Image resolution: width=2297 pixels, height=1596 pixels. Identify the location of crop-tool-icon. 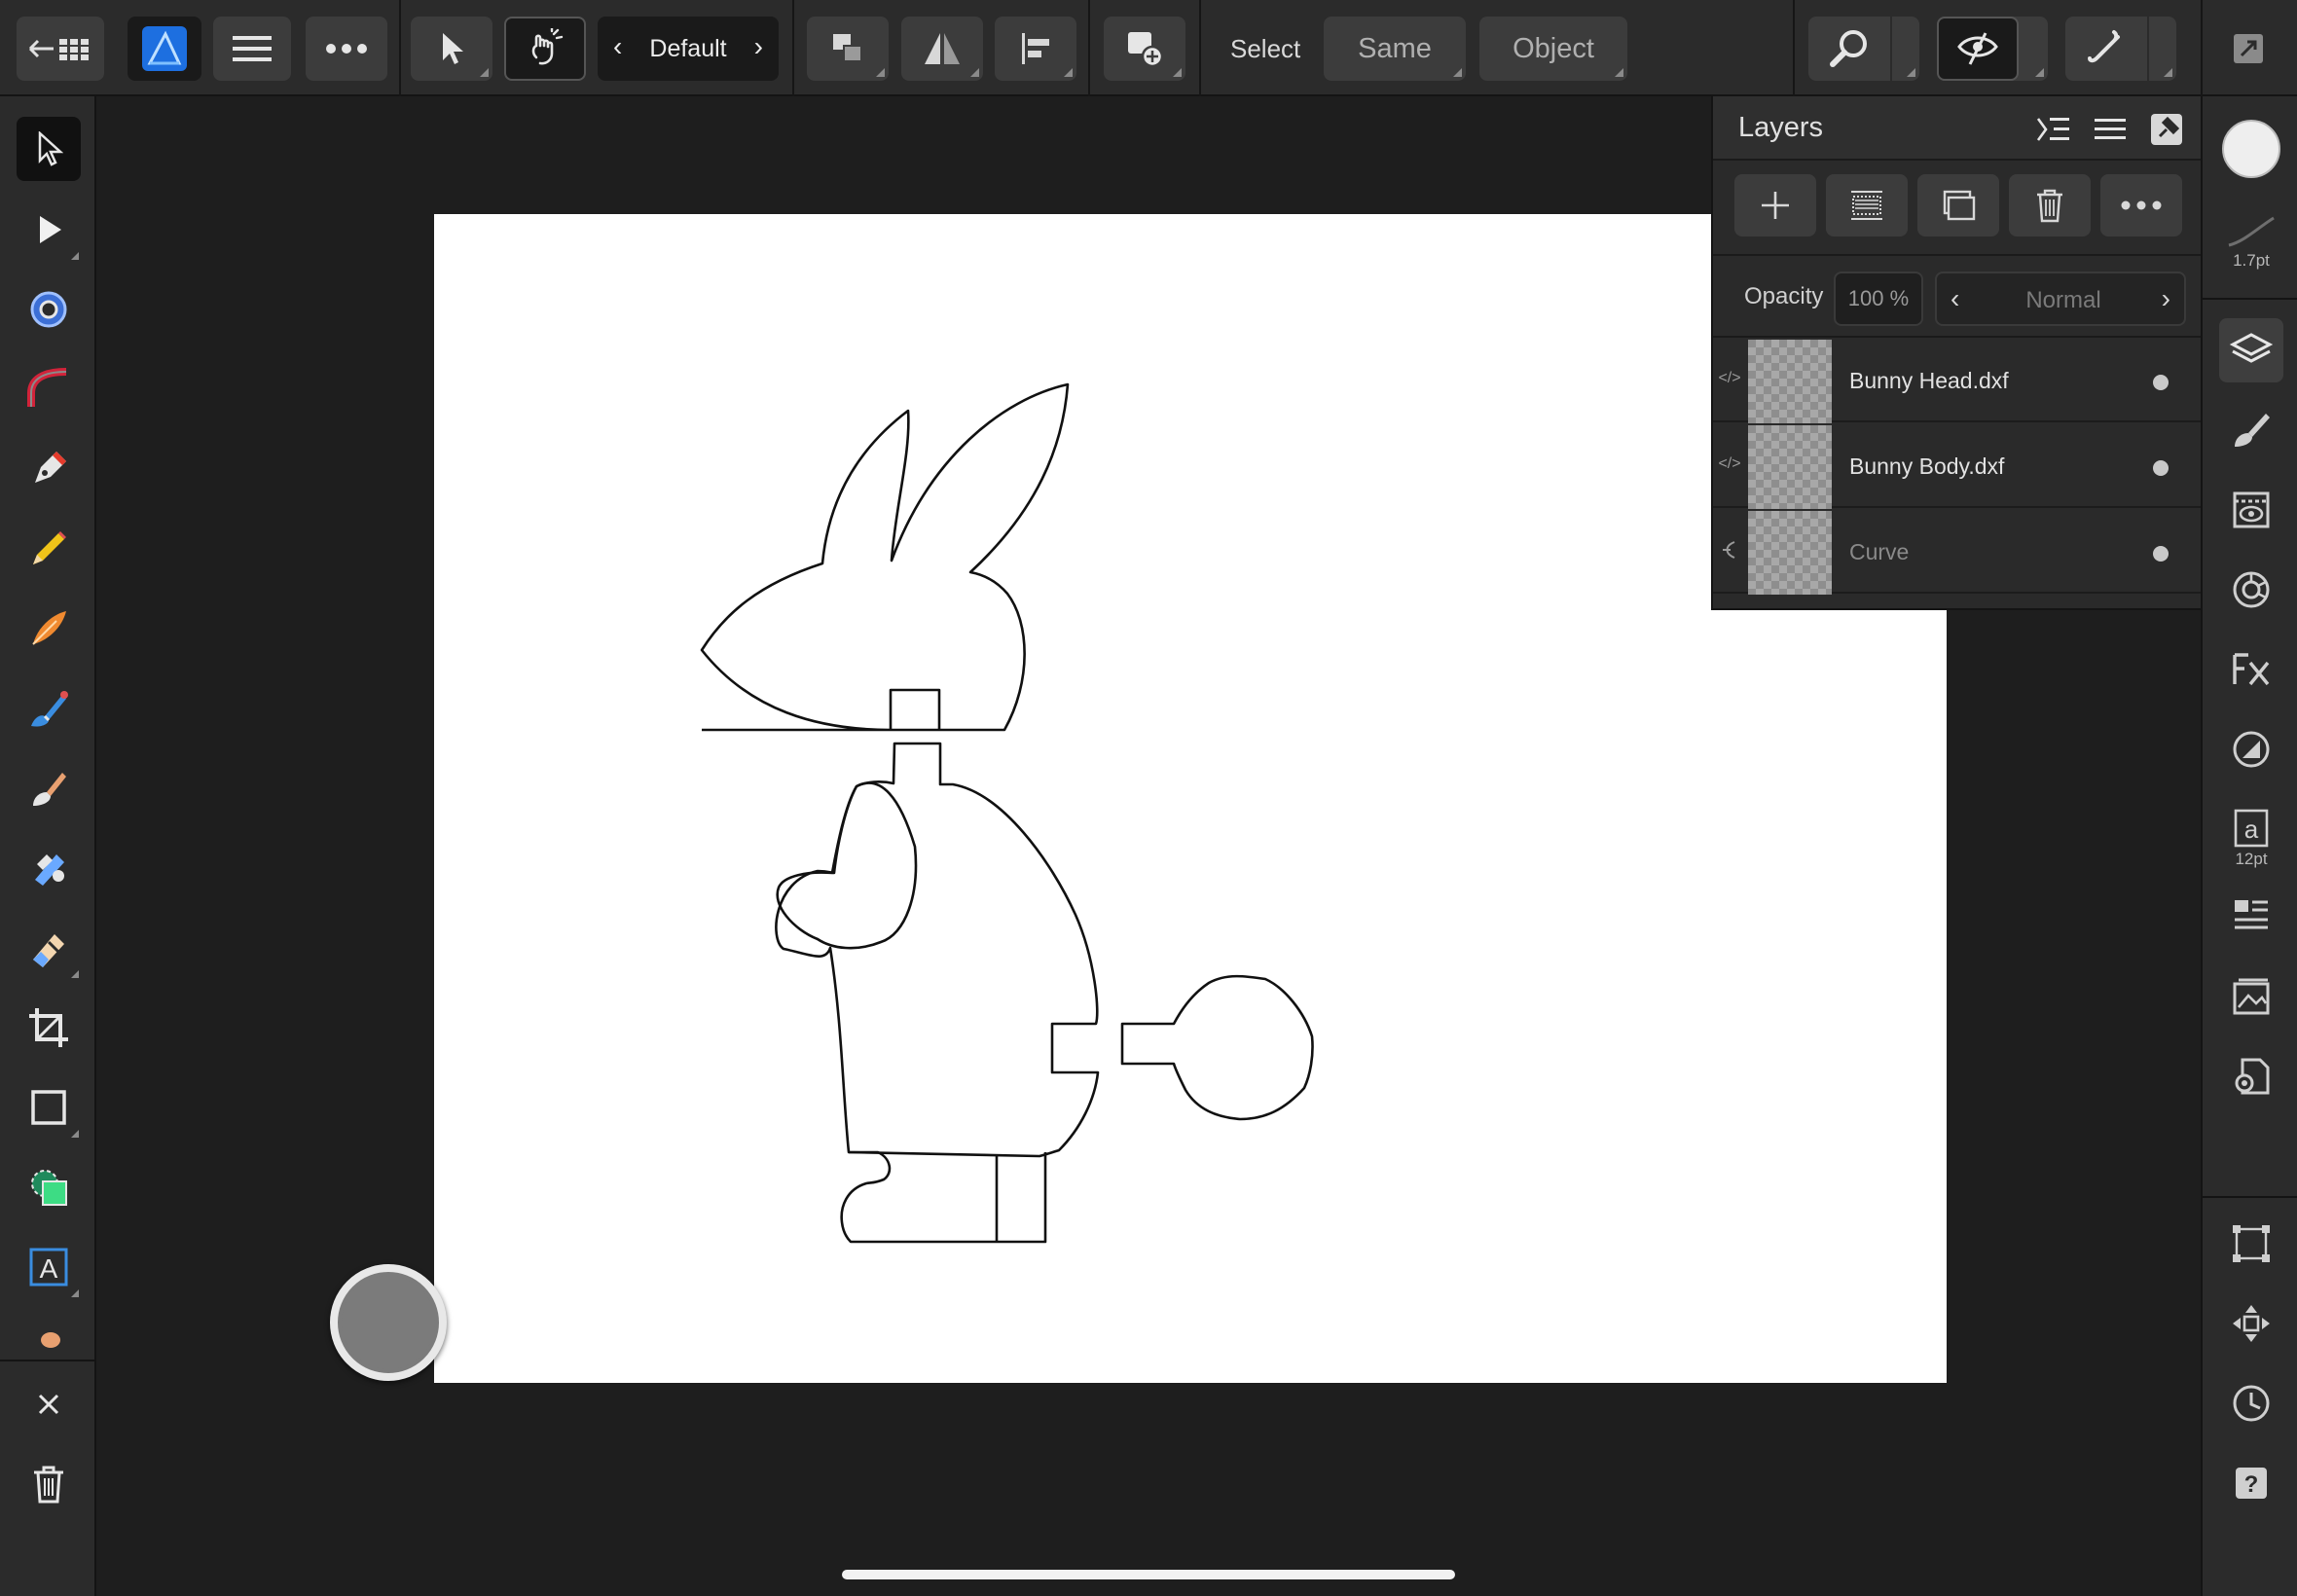
(48, 1027).